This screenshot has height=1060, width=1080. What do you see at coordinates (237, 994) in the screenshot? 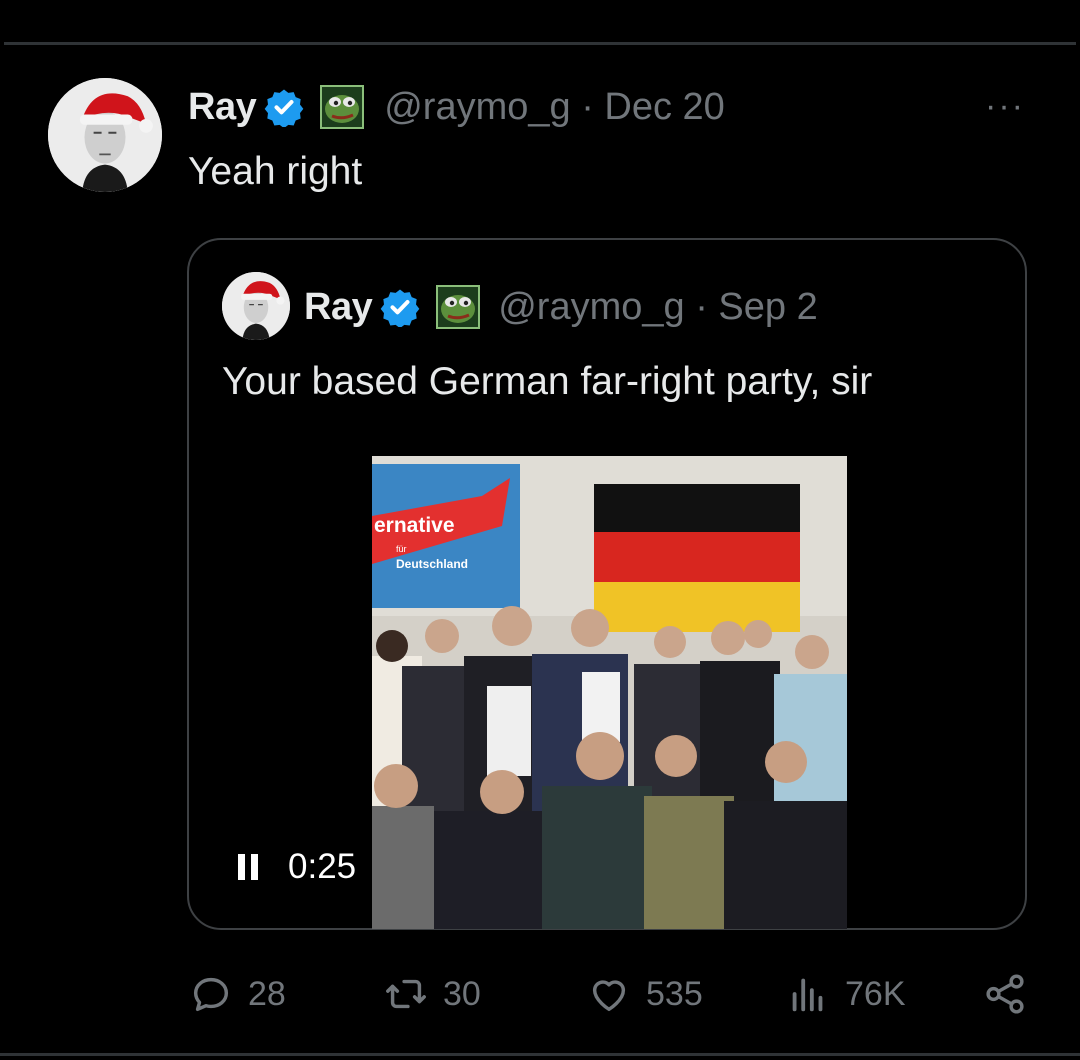
I see `reply-button: 28` at bounding box center [237, 994].